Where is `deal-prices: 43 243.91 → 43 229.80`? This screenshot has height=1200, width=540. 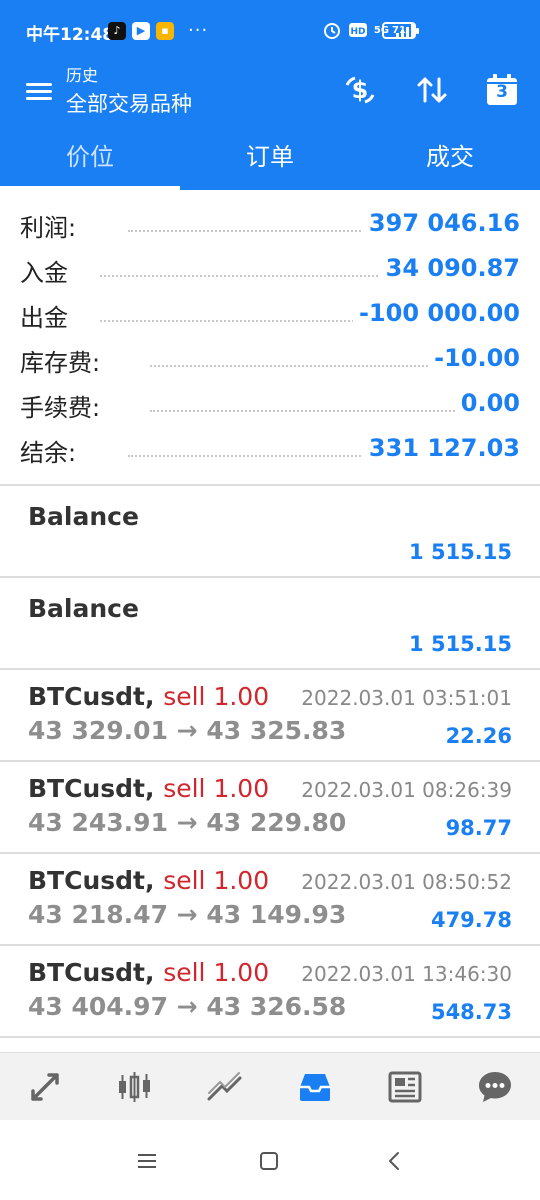 deal-prices: 43 243.91 → 43 229.80 is located at coordinates (187, 822).